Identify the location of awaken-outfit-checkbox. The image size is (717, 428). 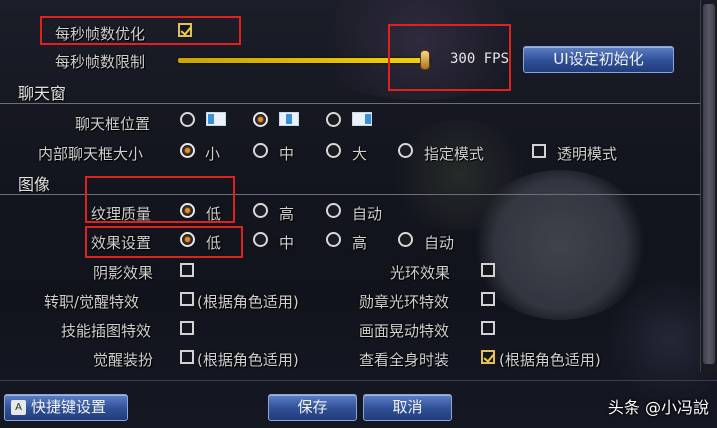
(187, 357).